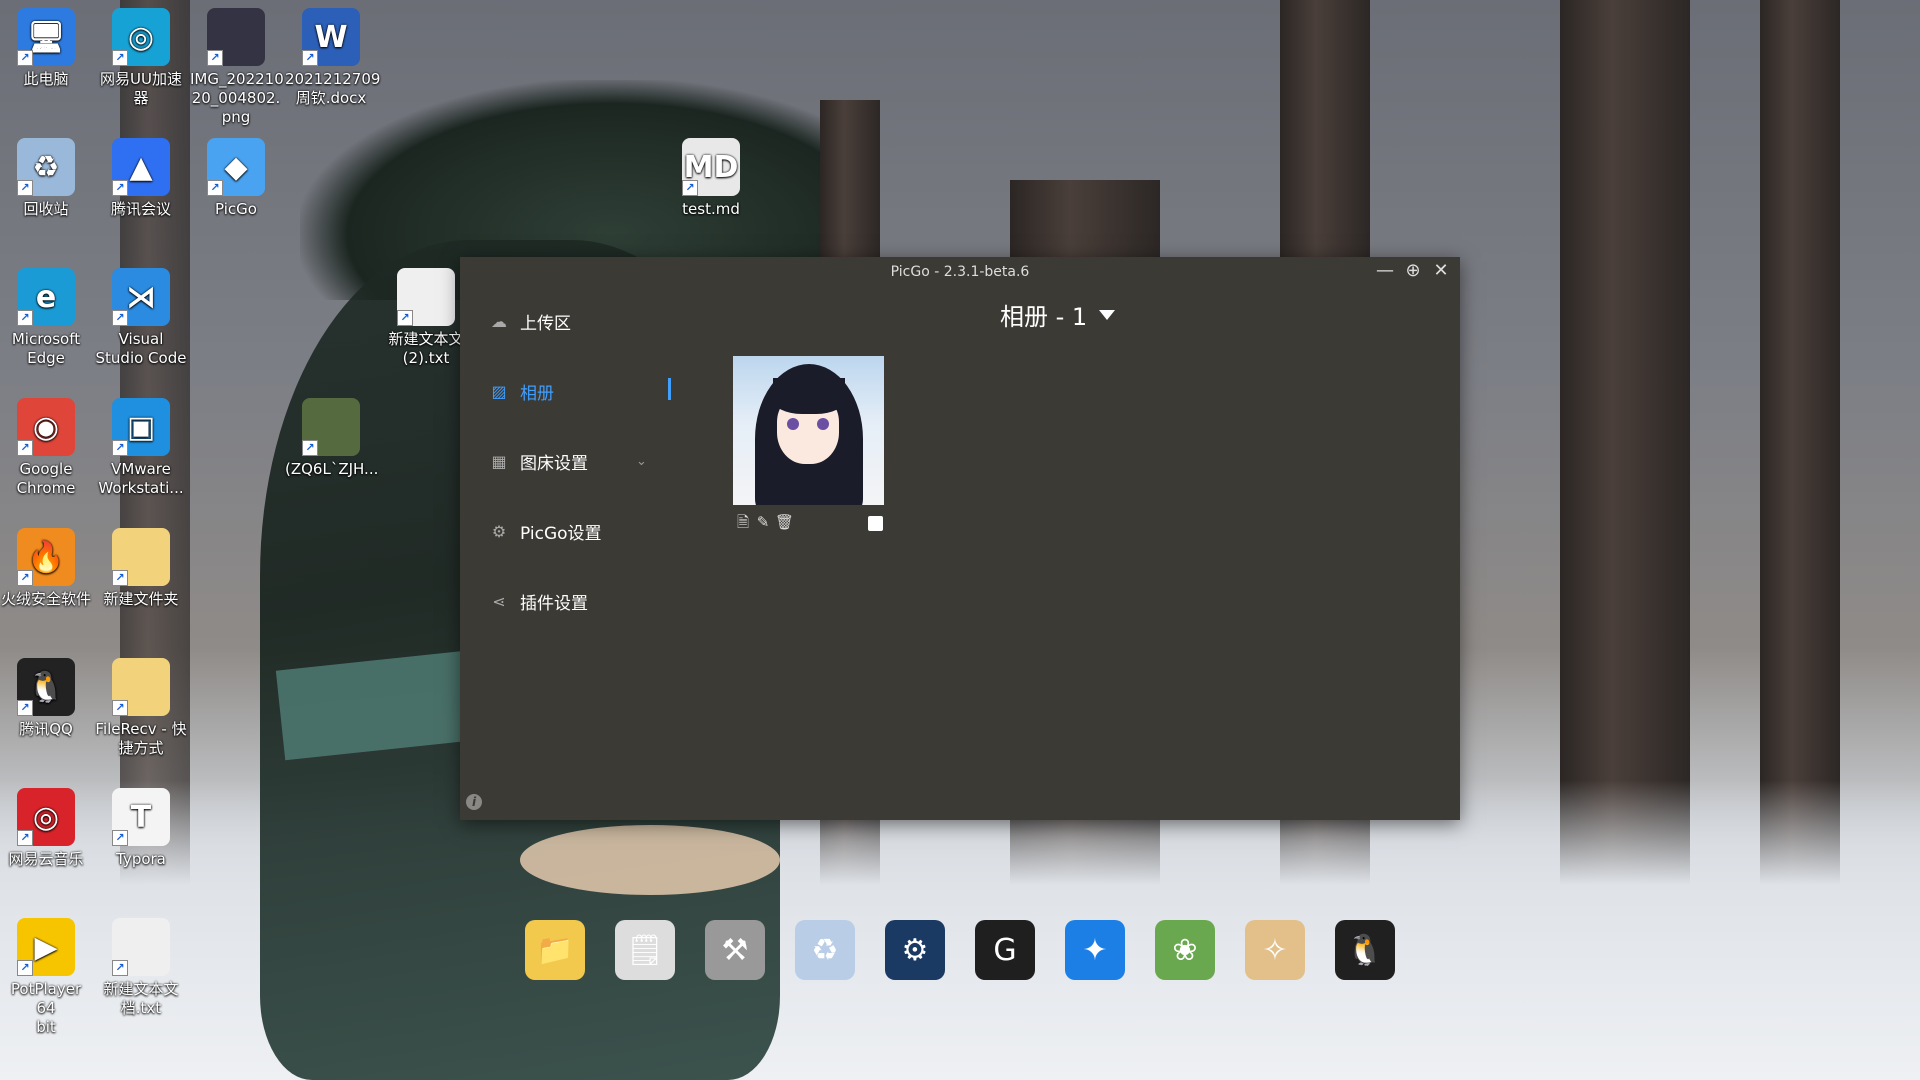 This screenshot has height=1080, width=1920. I want to click on dock-tools-icon: ⚒, so click(735, 950).